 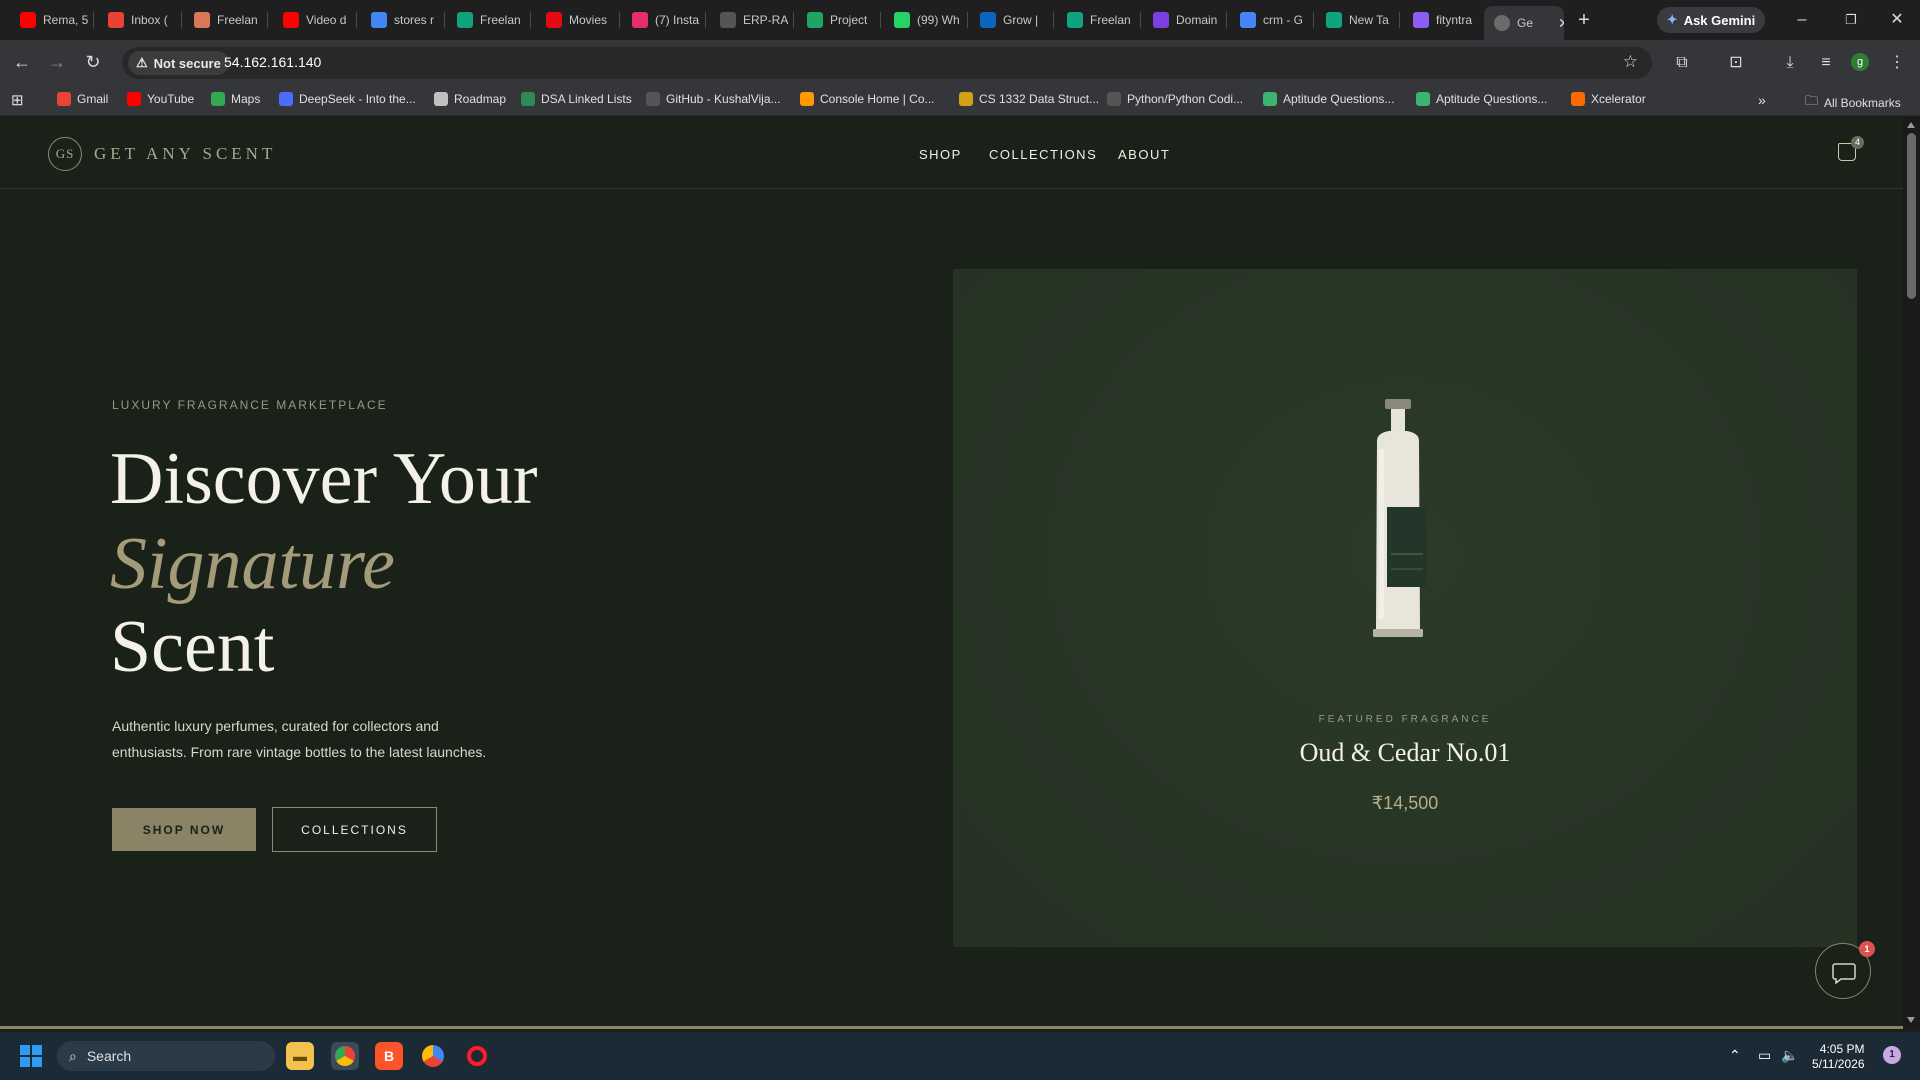 I want to click on shop-now-button: SHOP NOW, so click(x=184, y=829).